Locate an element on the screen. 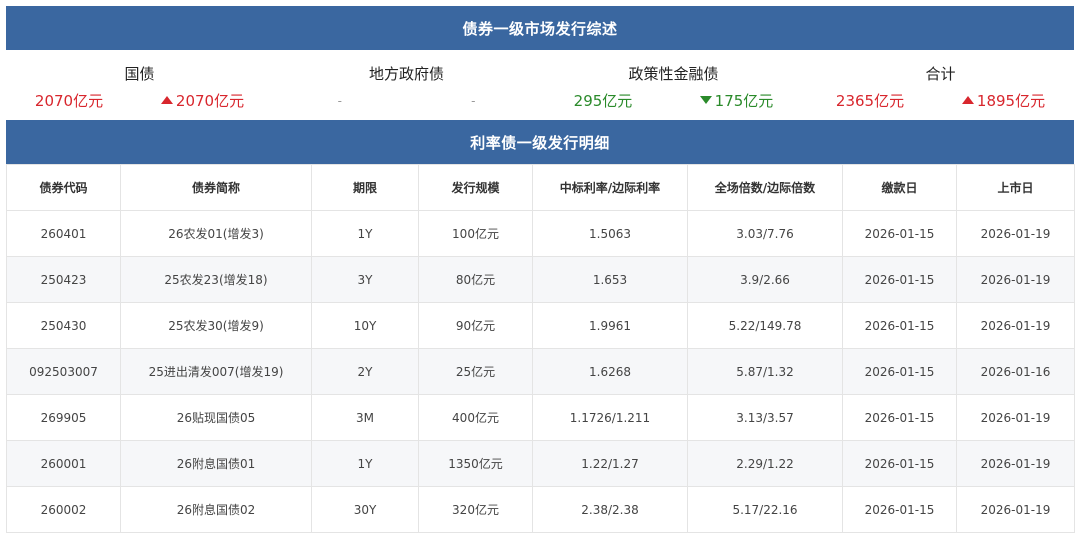  table-cell: 26附息国债01 is located at coordinates (216, 463).